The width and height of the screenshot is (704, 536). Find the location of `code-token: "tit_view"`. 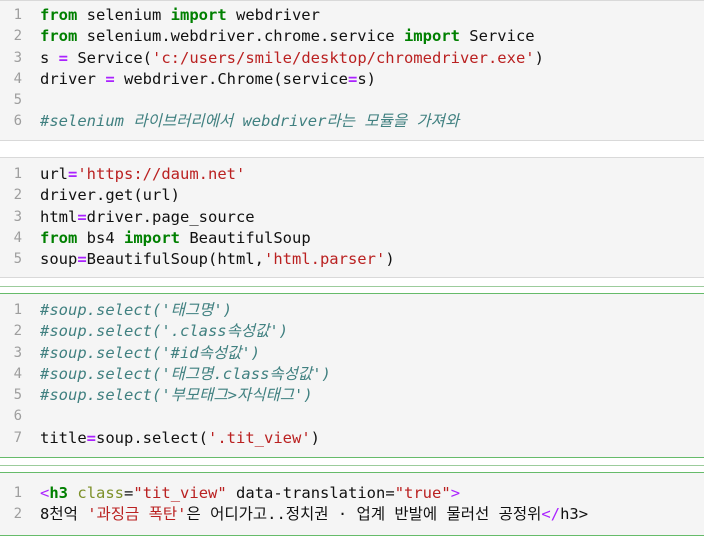

code-token: "tit_view" is located at coordinates (180, 493).